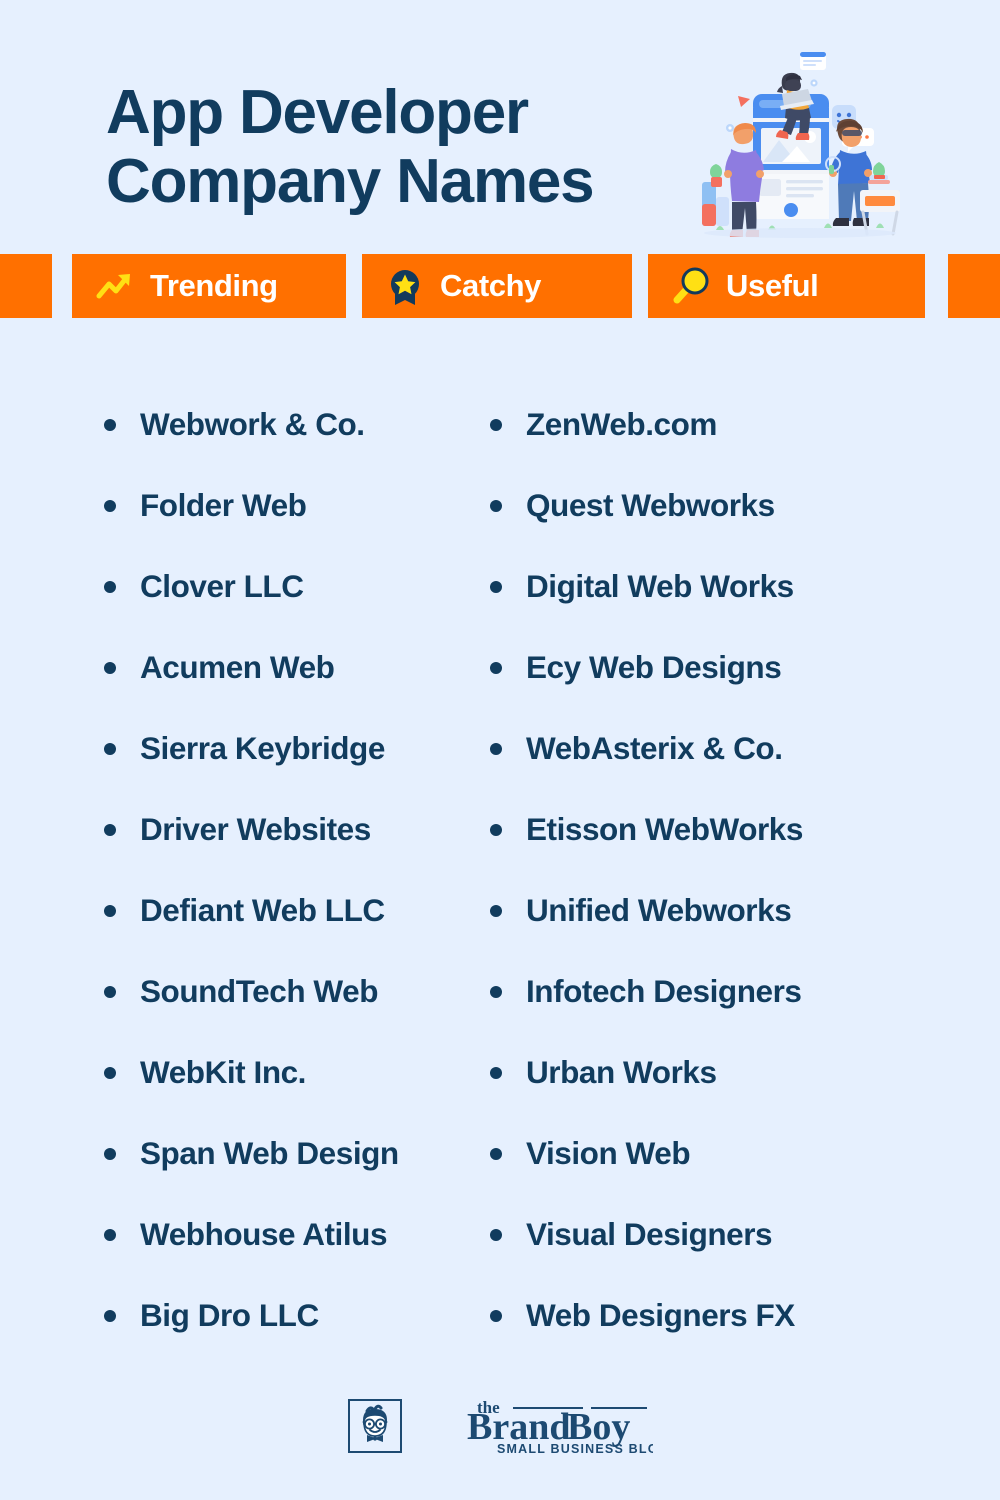  Describe the element at coordinates (405, 287) in the screenshot. I see `award-ribbon-star-icon` at that location.